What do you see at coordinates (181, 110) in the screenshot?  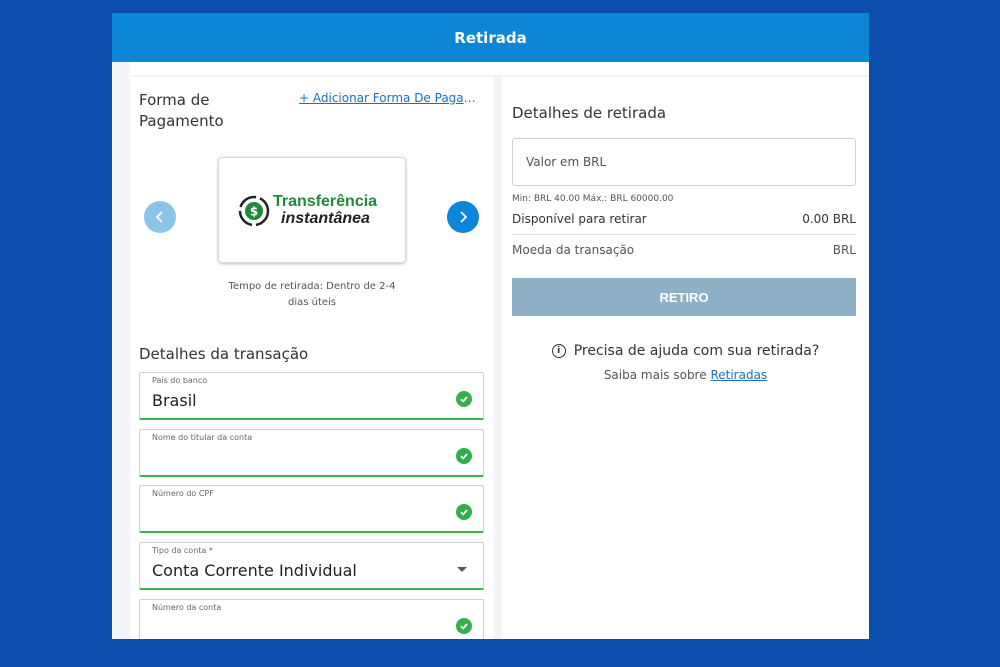 I see `payment-method-title: Forma de Pagamento` at bounding box center [181, 110].